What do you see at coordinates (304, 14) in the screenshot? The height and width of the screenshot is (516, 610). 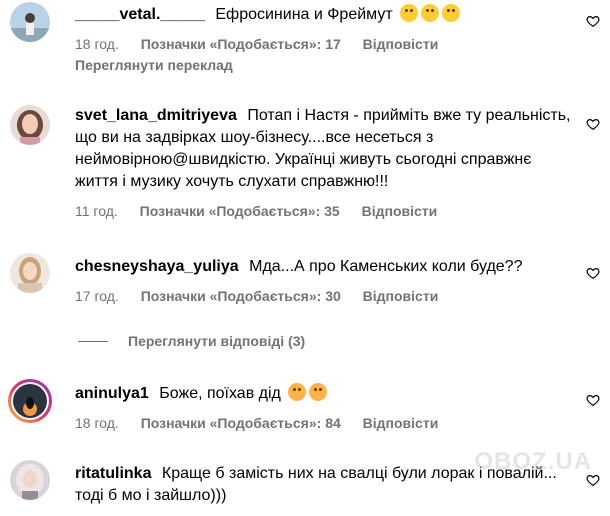 I see `comment-body: Ефросинина и Фреймут` at bounding box center [304, 14].